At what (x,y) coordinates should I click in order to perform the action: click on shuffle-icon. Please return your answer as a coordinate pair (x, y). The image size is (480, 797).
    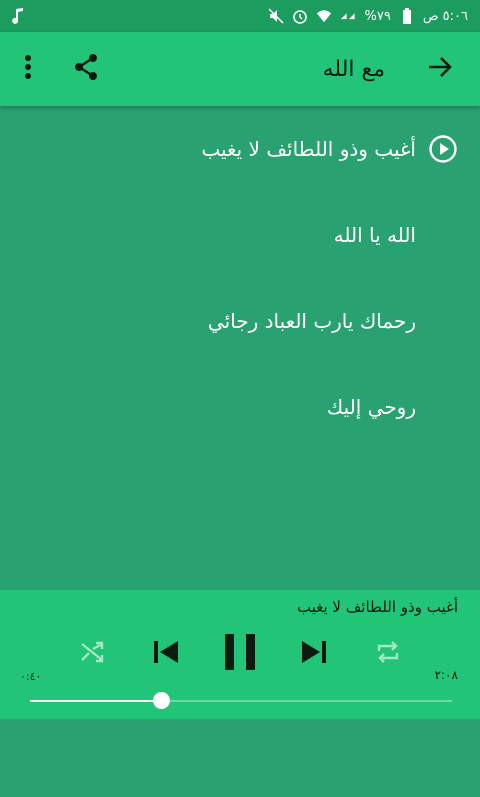
    Looking at the image, I should click on (92, 654).